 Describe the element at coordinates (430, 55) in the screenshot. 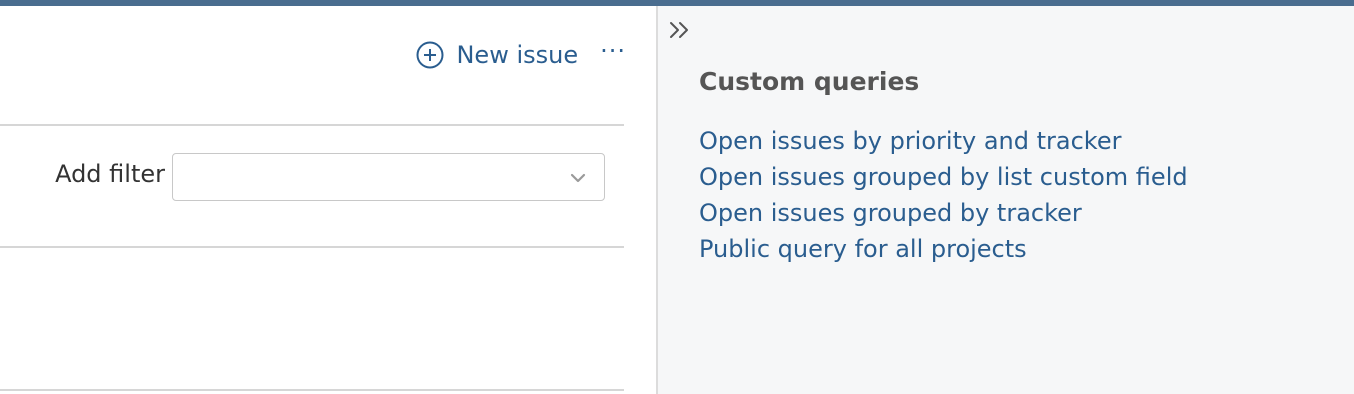

I see `plus-circle-icon` at that location.